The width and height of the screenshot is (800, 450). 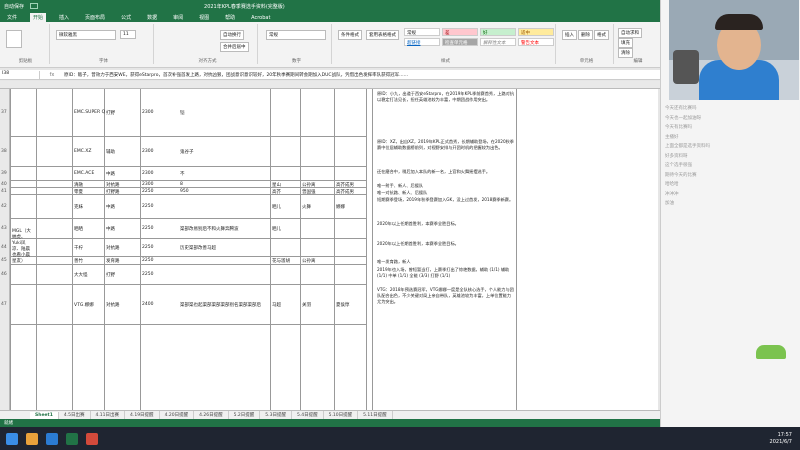 What do you see at coordinates (198, 248) in the screenshot?
I see `cell-hero: 历史渠部改善马超` at bounding box center [198, 248].